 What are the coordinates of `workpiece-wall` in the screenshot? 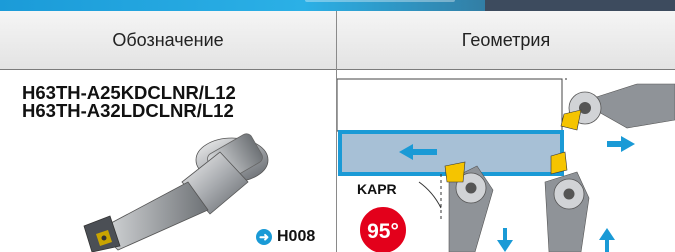 It's located at (450, 105).